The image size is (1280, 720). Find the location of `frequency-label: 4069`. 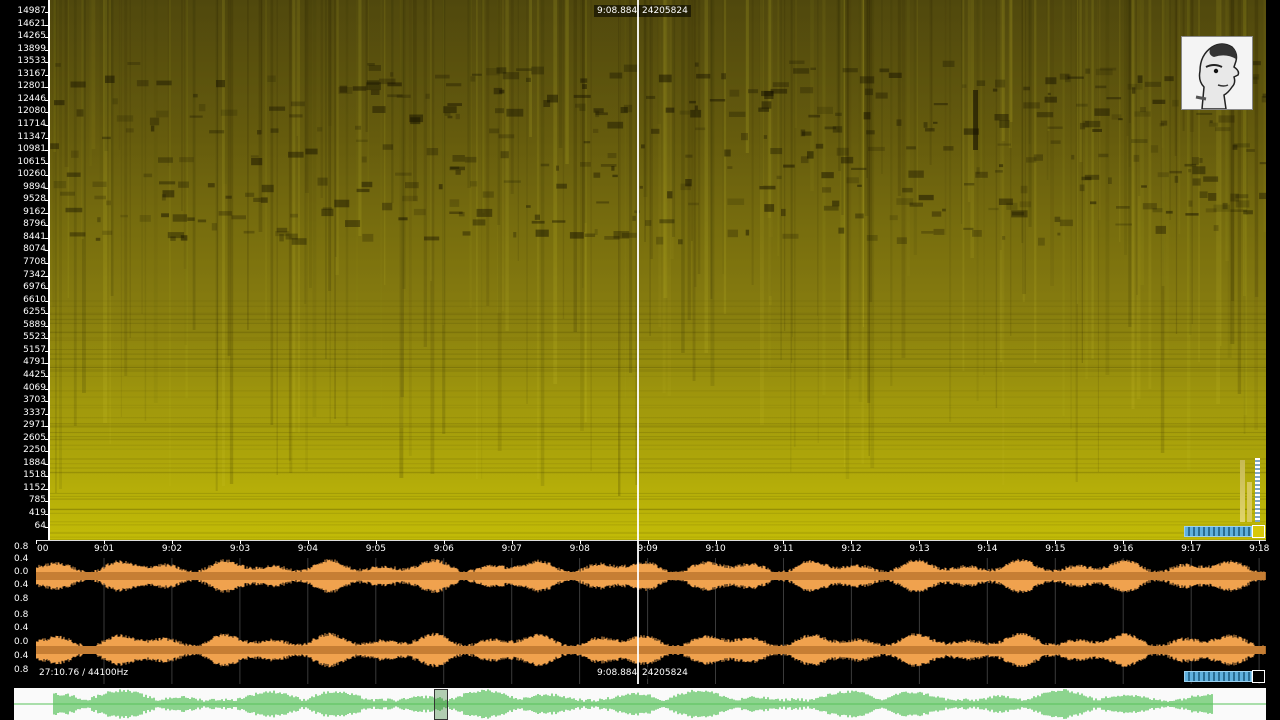

frequency-label: 4069 is located at coordinates (34, 387).